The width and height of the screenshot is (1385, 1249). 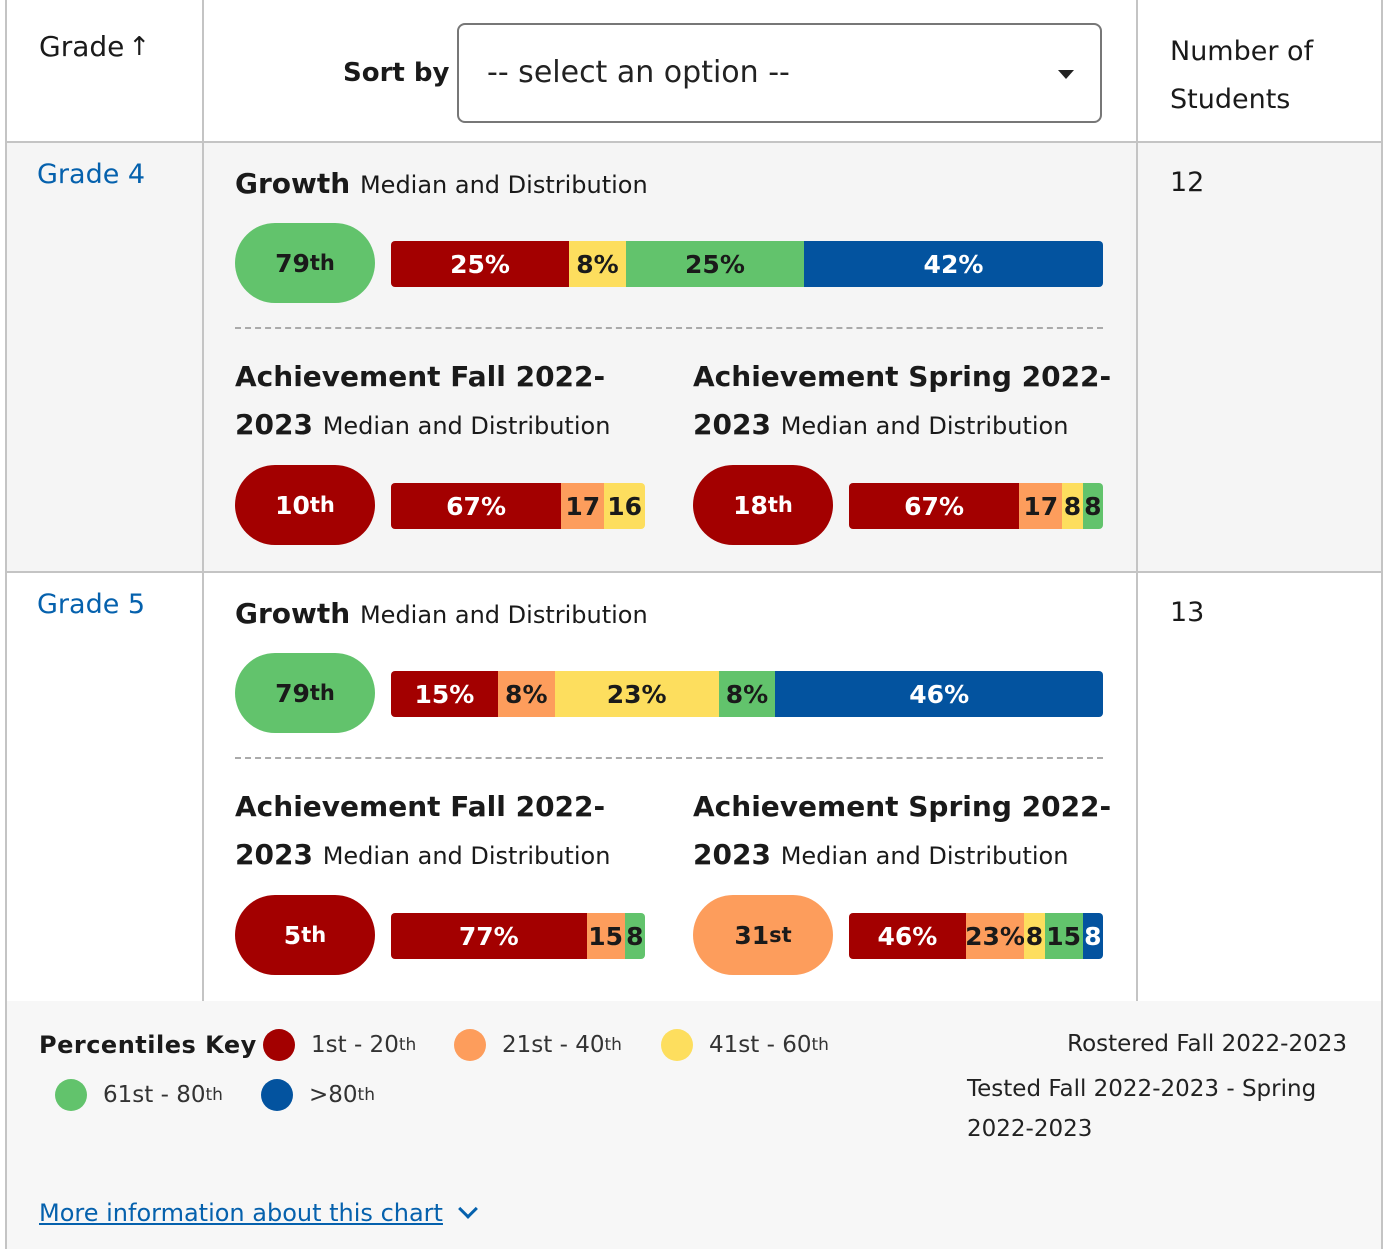 What do you see at coordinates (241, 1213) in the screenshot?
I see `more-info-label: More information about this chart` at bounding box center [241, 1213].